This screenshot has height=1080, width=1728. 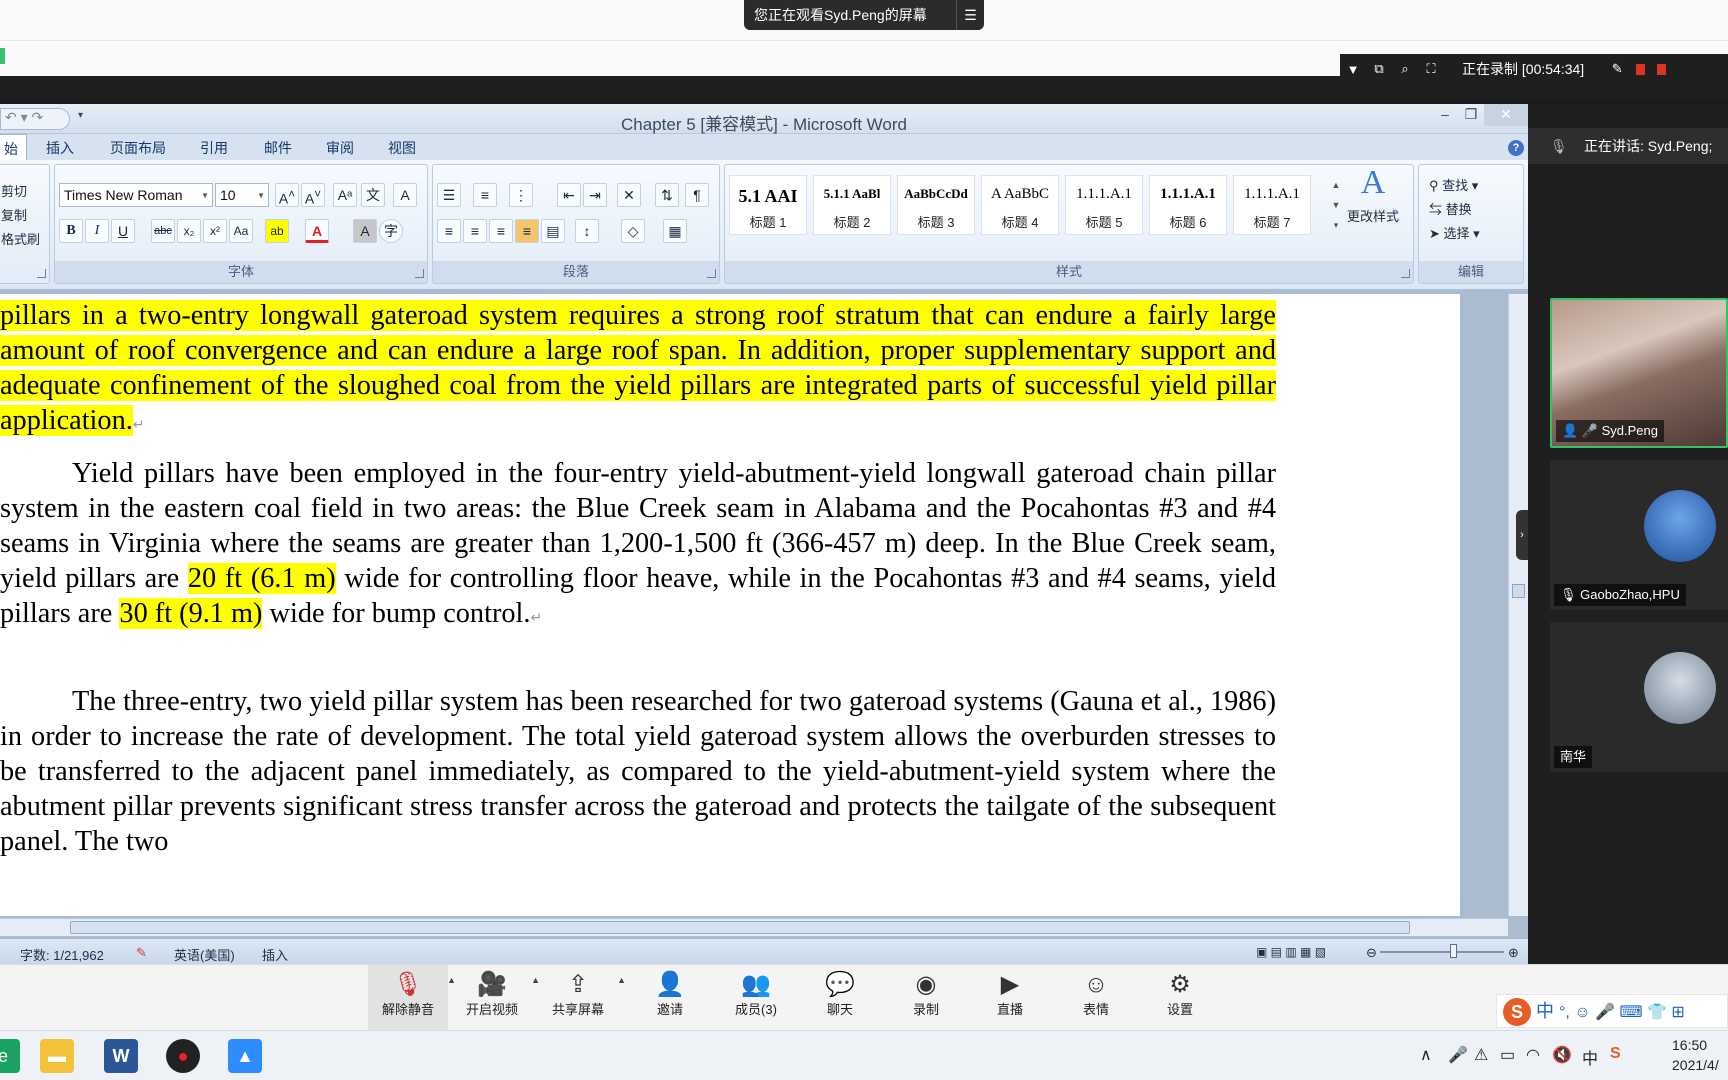 What do you see at coordinates (1617, 69) in the screenshot?
I see `pen-icon: ✎` at bounding box center [1617, 69].